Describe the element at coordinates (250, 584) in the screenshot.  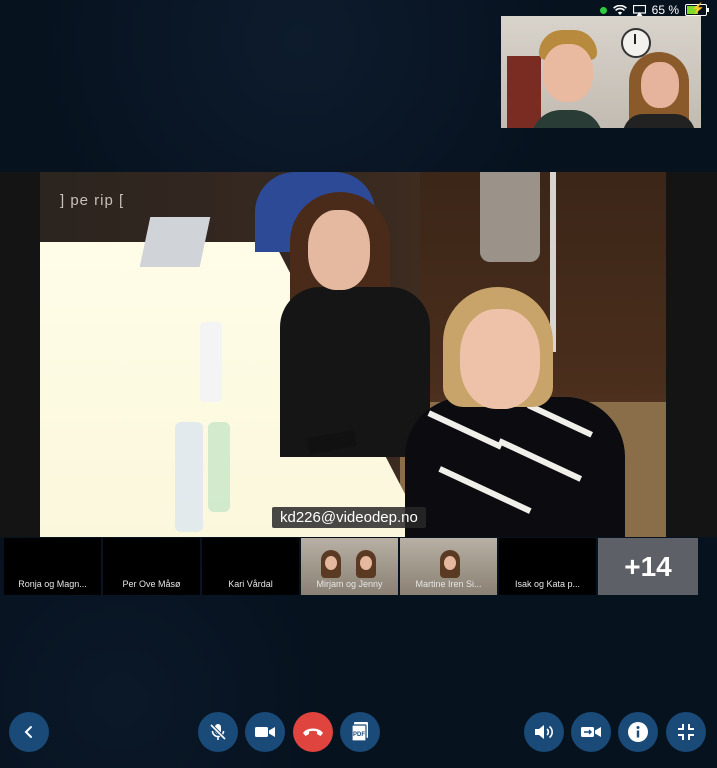
I see `participant-name: Kari Vårdal` at that location.